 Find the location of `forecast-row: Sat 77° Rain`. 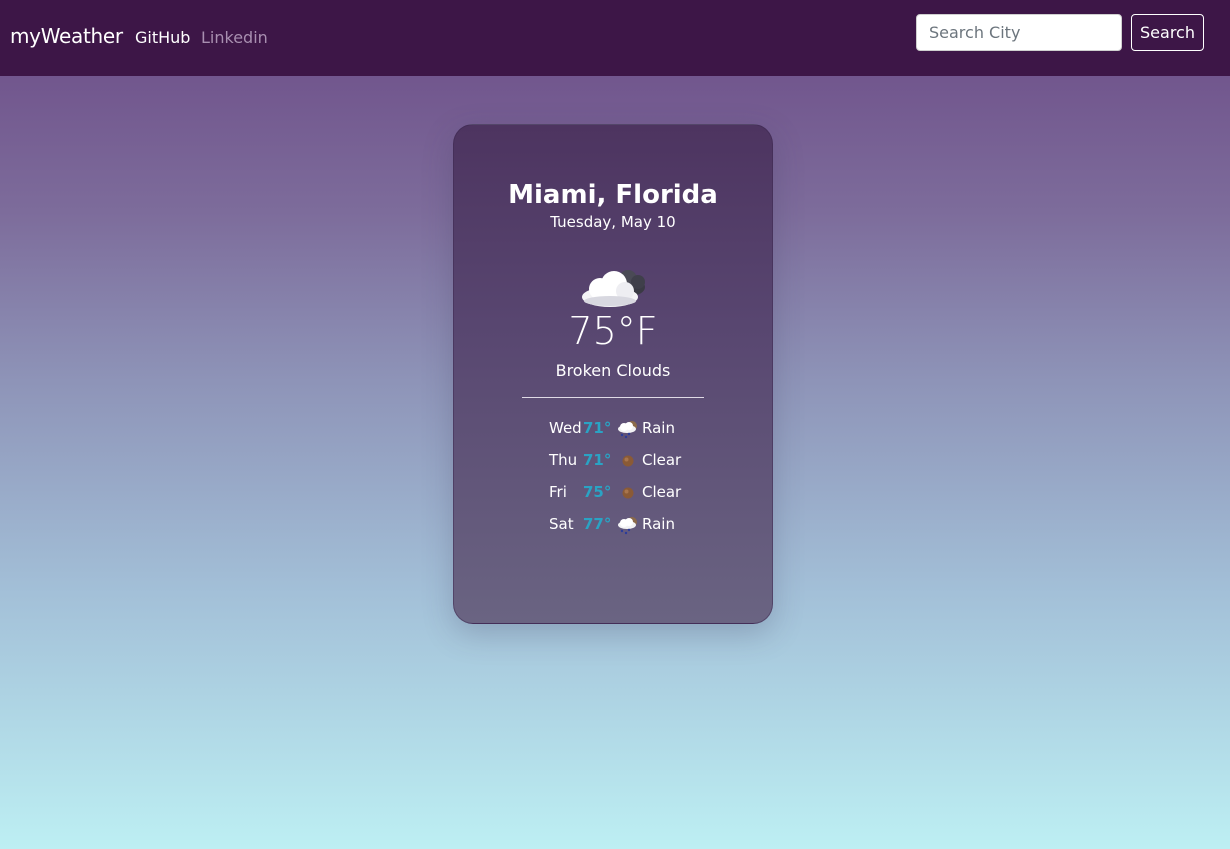

forecast-row: Sat 77° Rain is located at coordinates (613, 529).